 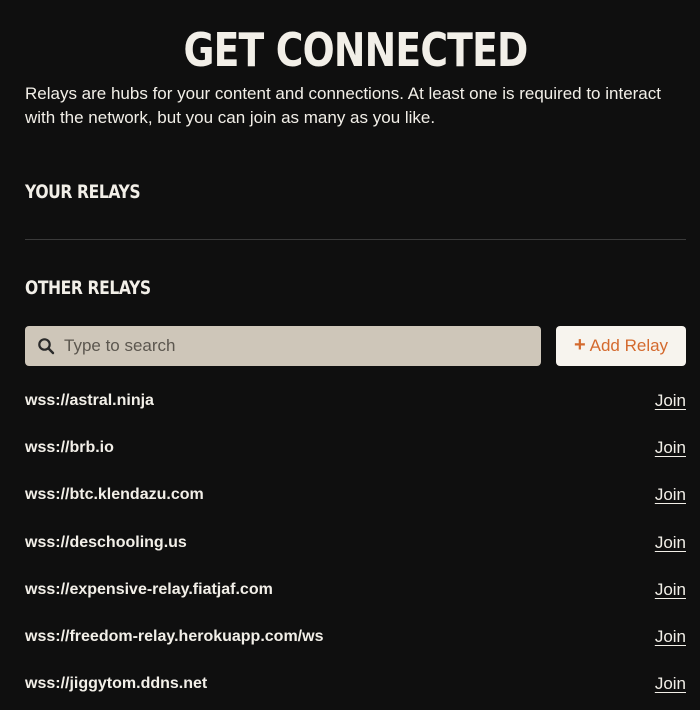 I want to click on other-relays-heading: OTHER RELAYS, so click(x=88, y=288).